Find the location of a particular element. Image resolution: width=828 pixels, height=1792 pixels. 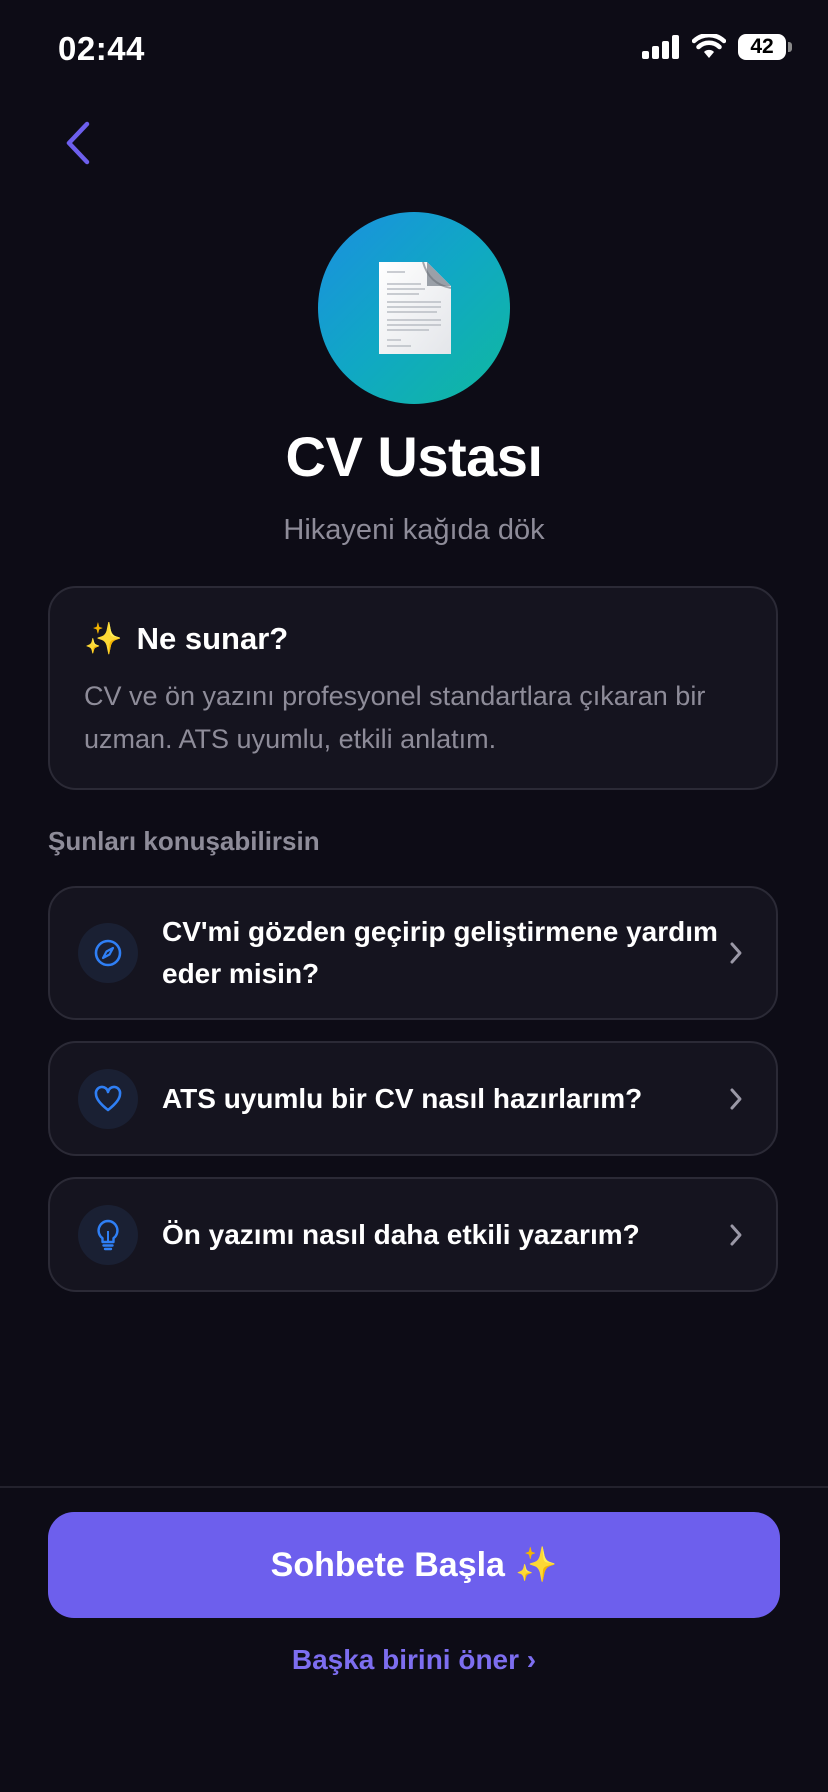

battery-level: 42 is located at coordinates (762, 47).